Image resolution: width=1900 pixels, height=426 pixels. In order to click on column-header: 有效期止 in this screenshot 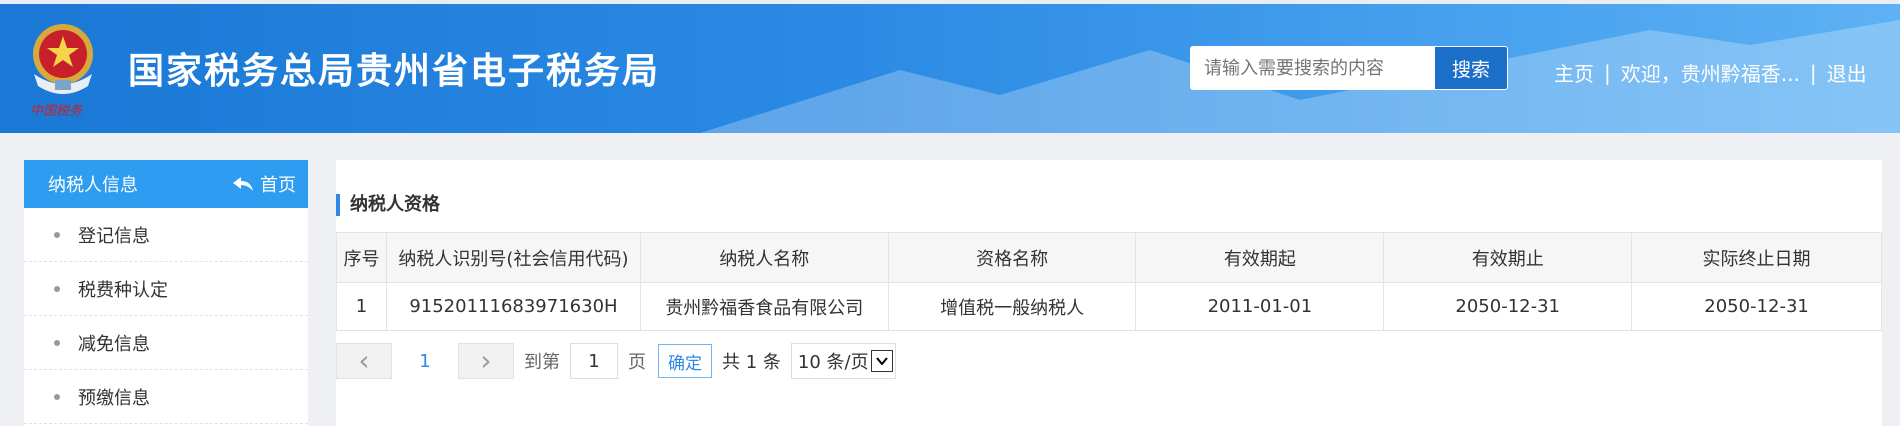, I will do `click(1508, 257)`.